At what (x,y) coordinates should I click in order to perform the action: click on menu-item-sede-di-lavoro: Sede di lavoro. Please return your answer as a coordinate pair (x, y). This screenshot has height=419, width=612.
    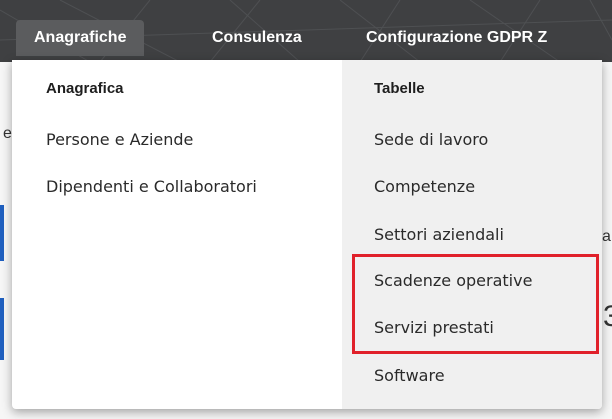
    Looking at the image, I should click on (431, 139).